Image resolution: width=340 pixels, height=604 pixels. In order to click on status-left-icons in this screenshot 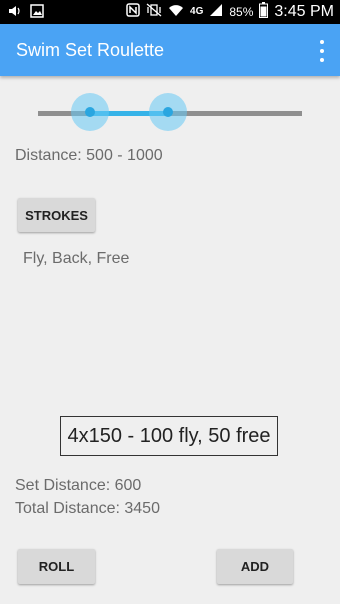, I will do `click(26, 13)`.